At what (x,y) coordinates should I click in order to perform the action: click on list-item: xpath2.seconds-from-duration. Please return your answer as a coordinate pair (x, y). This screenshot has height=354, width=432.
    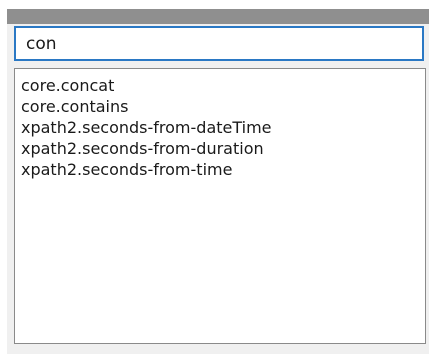
    Looking at the image, I should click on (223, 148).